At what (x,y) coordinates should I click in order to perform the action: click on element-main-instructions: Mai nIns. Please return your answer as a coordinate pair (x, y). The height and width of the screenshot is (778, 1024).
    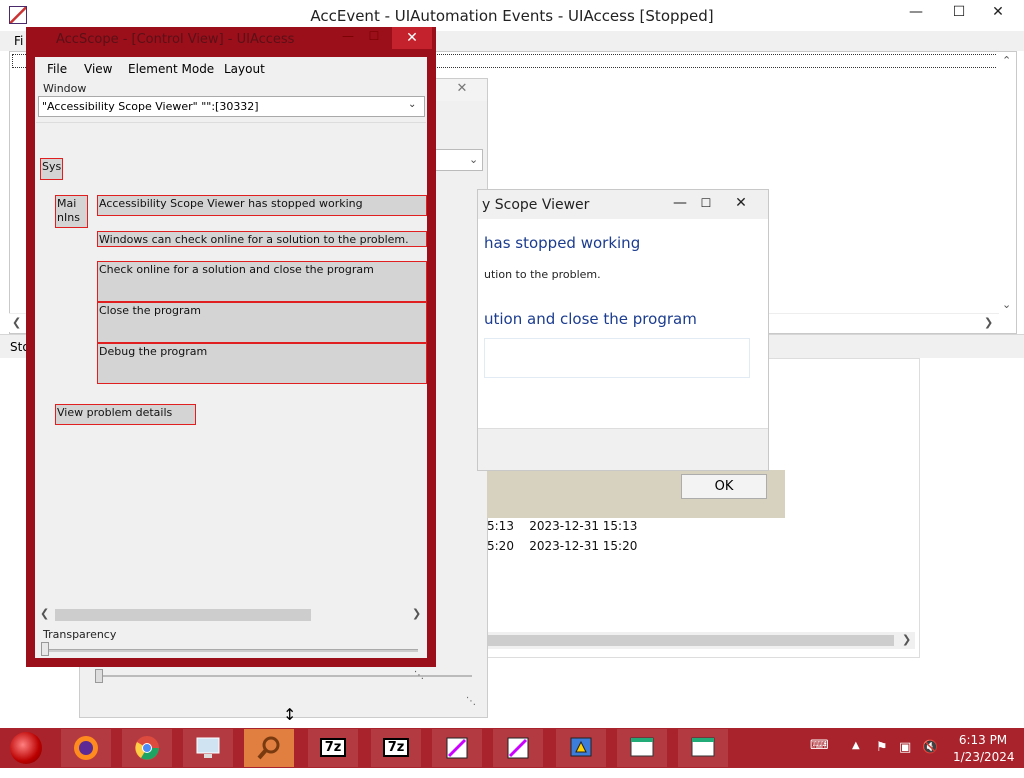
    Looking at the image, I should click on (71, 211).